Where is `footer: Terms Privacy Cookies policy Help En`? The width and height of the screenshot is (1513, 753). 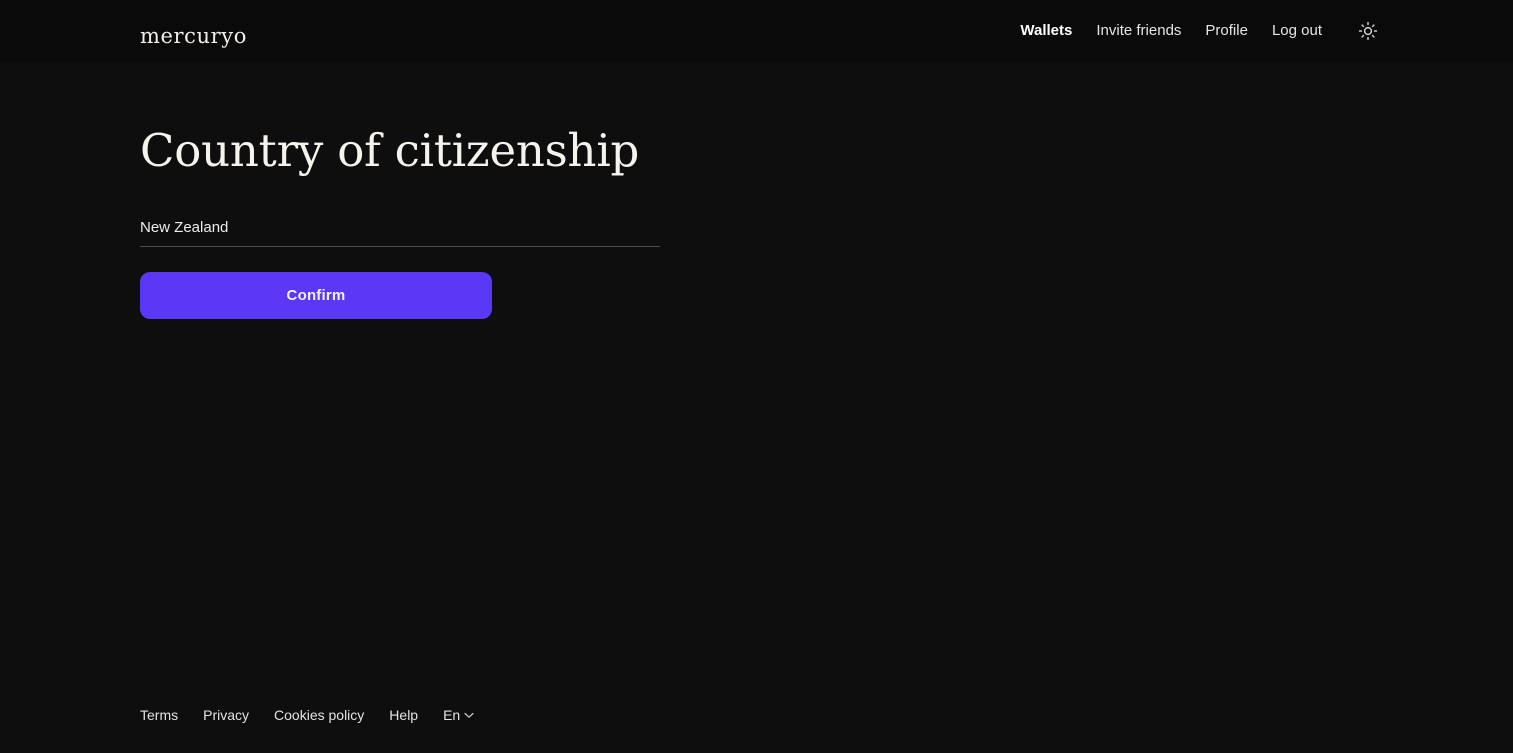
footer: Terms Privacy Cookies policy Help En is located at coordinates (307, 715).